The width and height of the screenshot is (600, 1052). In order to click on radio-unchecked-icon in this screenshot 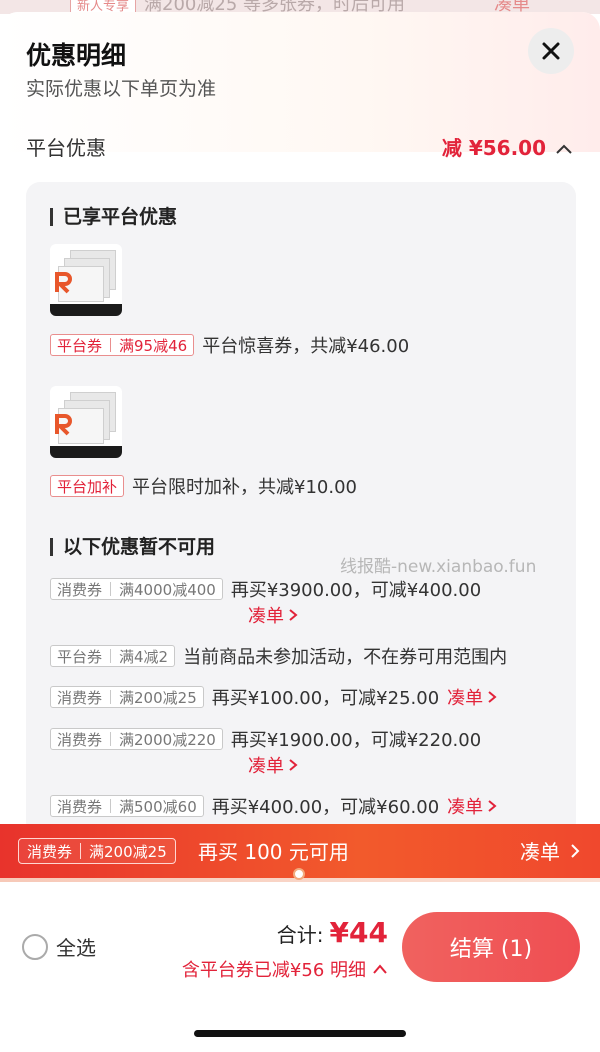, I will do `click(35, 947)`.